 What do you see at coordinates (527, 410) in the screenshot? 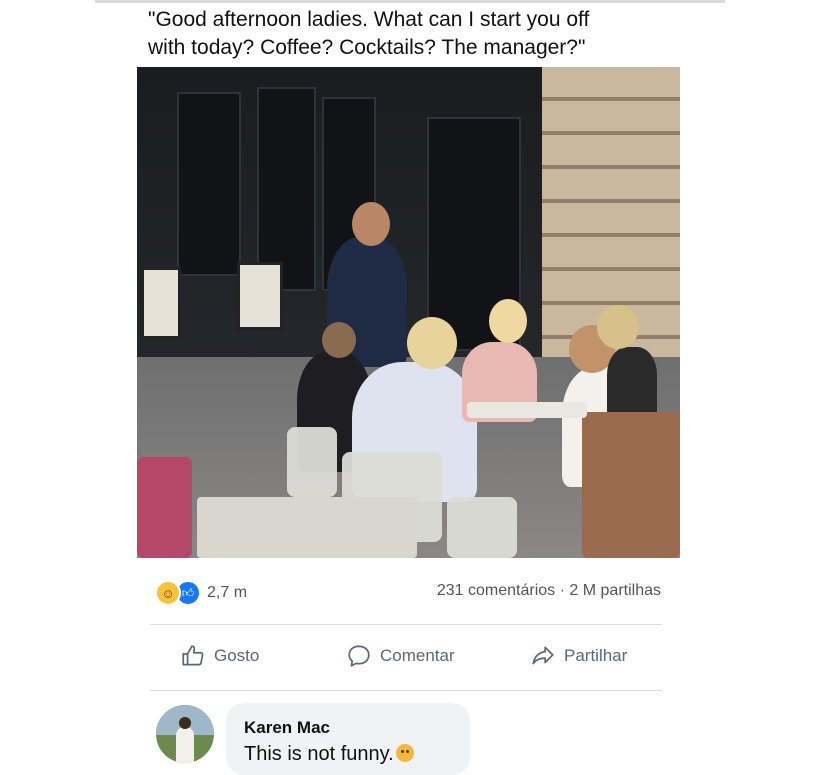
I see `cafe-table` at bounding box center [527, 410].